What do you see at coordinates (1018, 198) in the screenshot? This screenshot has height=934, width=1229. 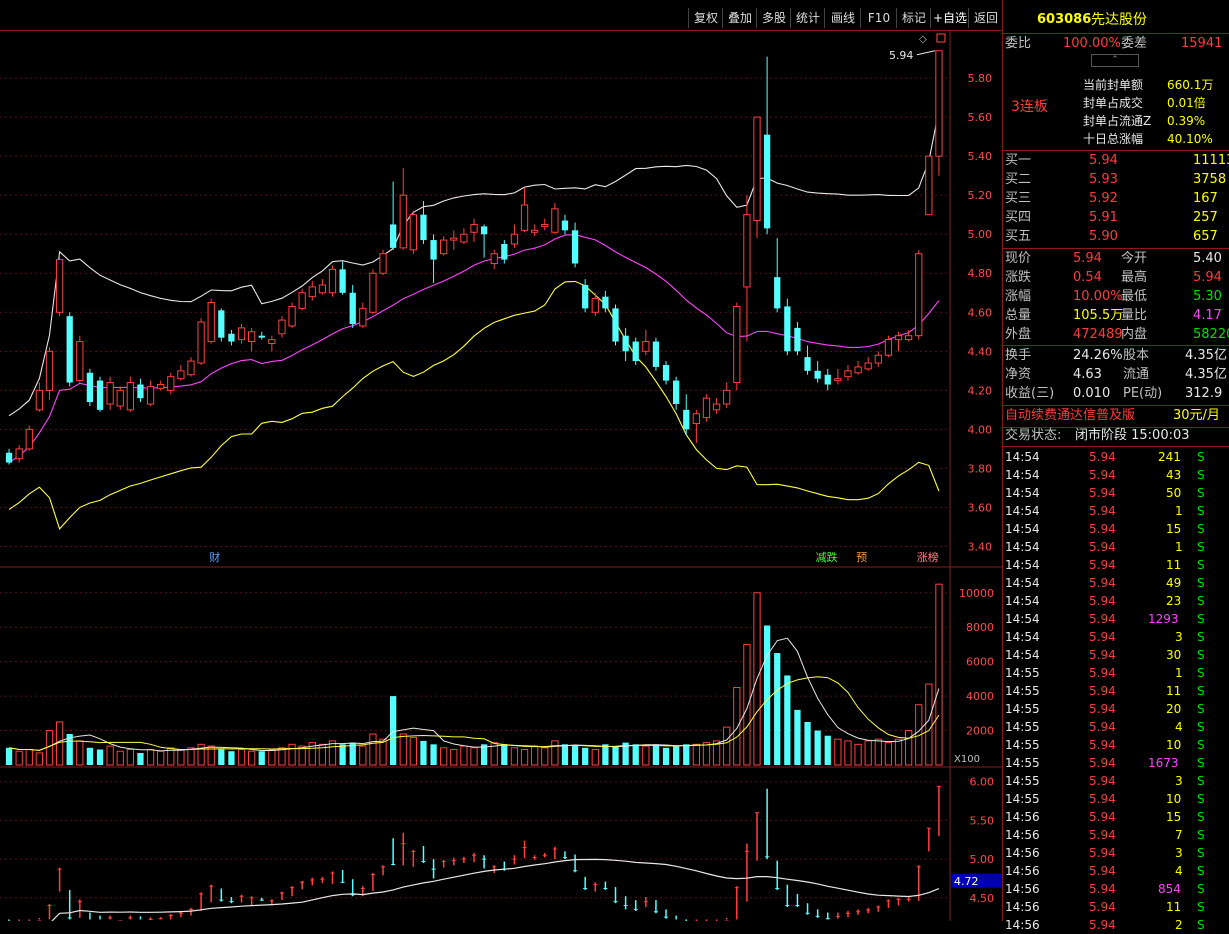 I see `buy-level-label: 买三` at bounding box center [1018, 198].